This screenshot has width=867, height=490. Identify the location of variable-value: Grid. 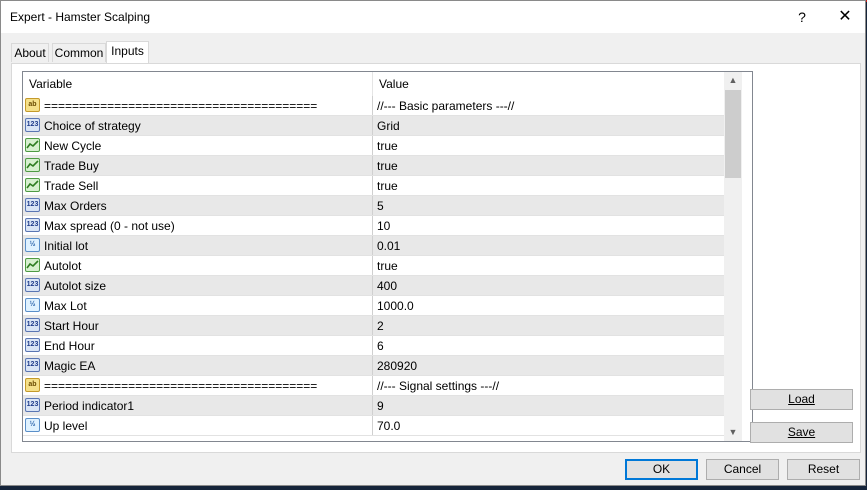
(388, 126).